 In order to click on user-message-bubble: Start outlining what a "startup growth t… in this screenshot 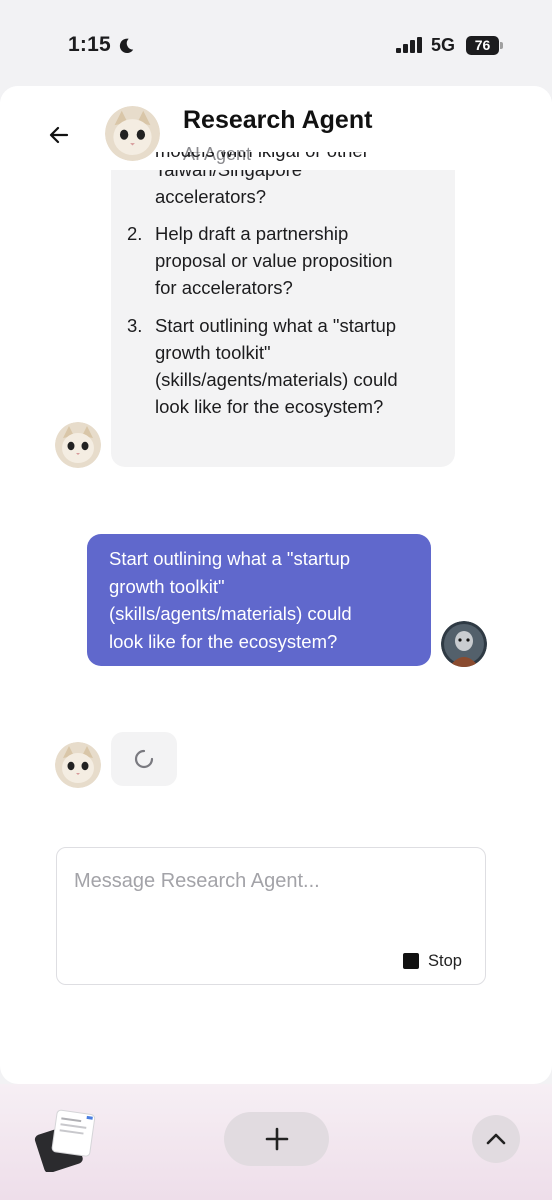, I will do `click(259, 600)`.